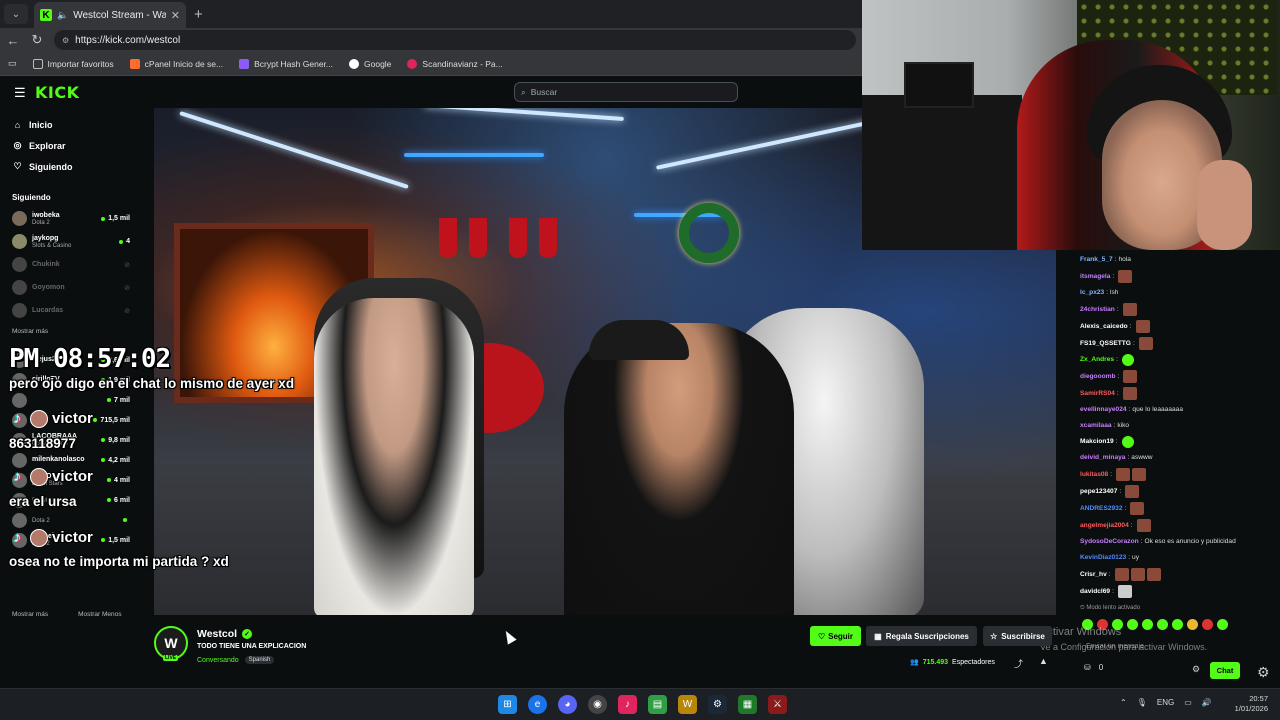  What do you see at coordinates (921, 636) in the screenshot?
I see `gift-subs-button: ▦ Regala Suscripciones` at bounding box center [921, 636].